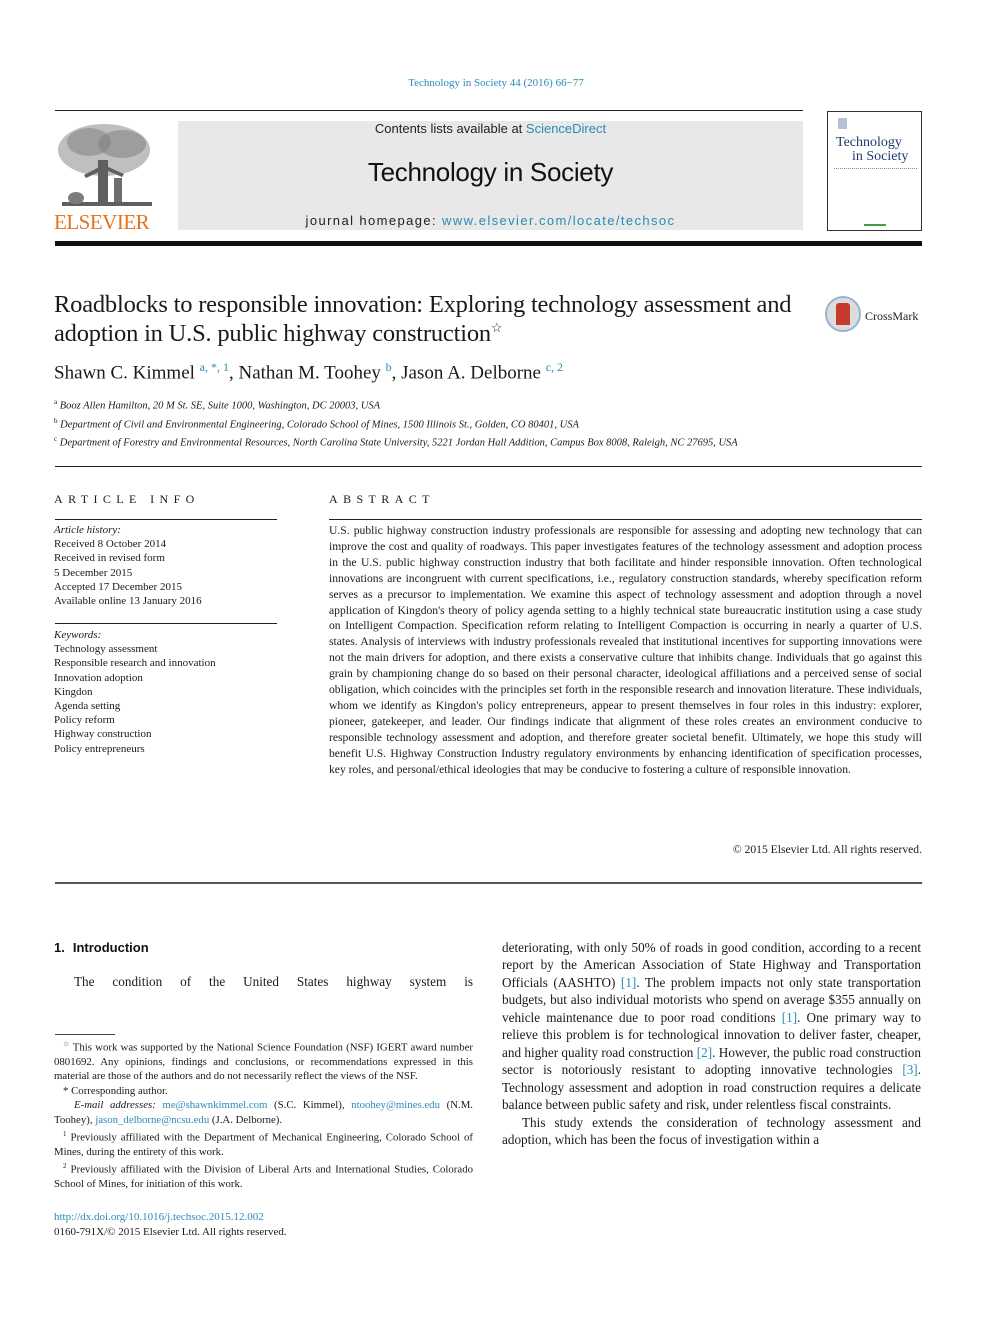  Describe the element at coordinates (488, 243) in the screenshot. I see `masthead-thick-rule` at that location.